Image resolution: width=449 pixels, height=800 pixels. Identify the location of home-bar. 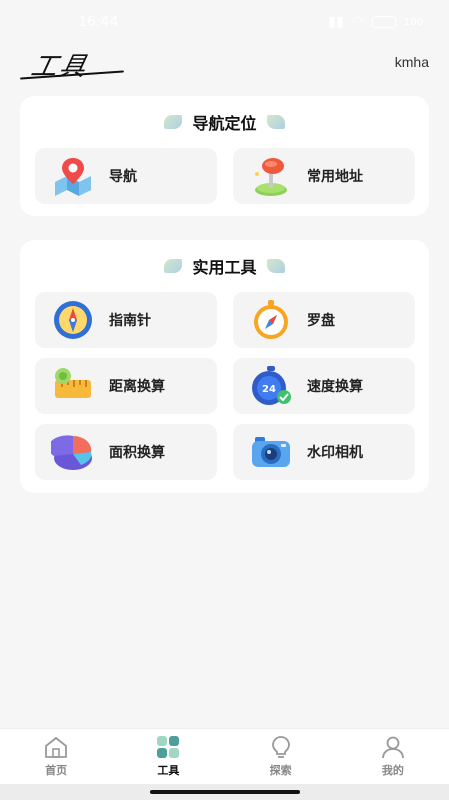
(225, 792).